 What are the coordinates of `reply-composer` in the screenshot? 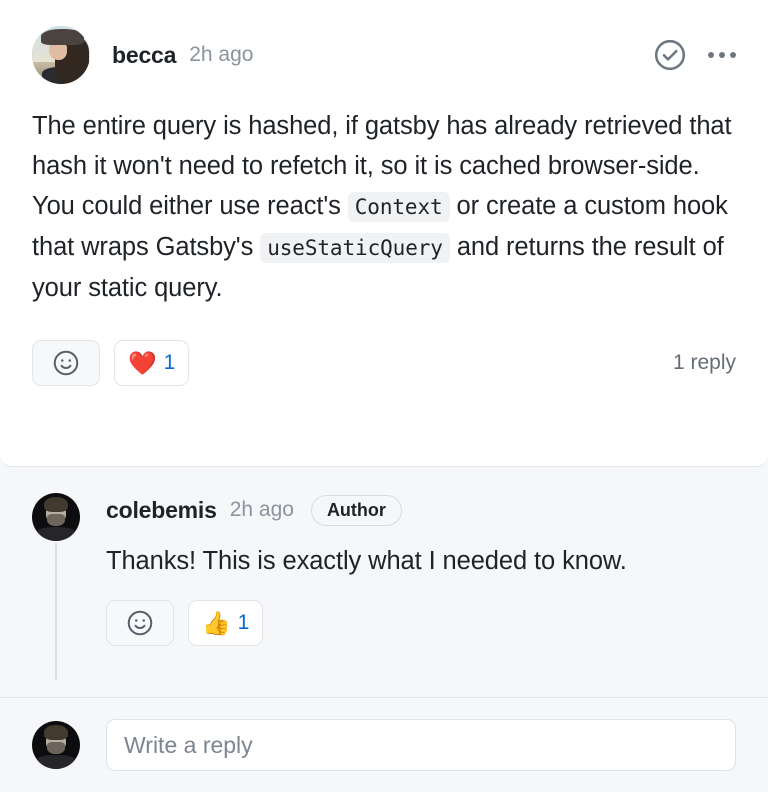 It's located at (384, 745).